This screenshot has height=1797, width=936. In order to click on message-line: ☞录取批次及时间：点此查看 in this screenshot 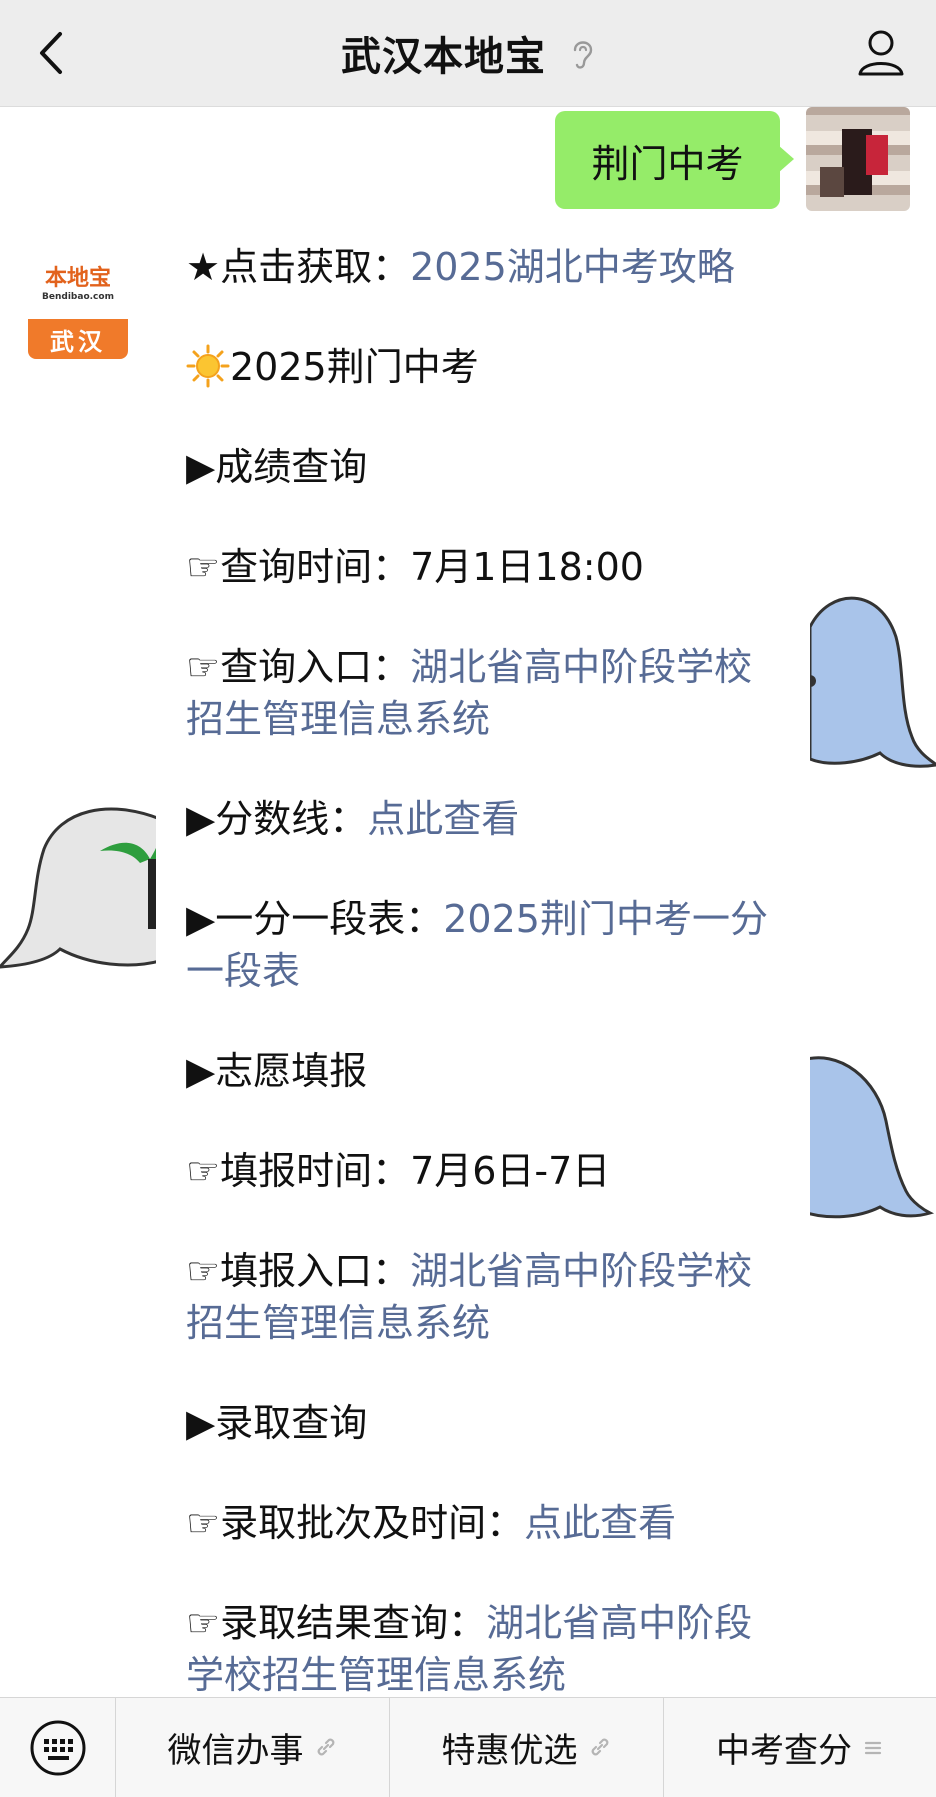, I will do `click(486, 1523)`.